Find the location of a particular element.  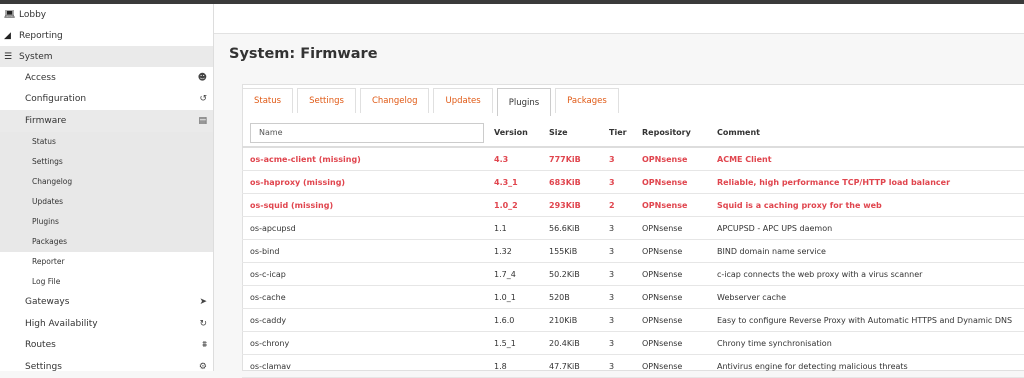

plugin-version: 1.6.0 is located at coordinates (521, 320).